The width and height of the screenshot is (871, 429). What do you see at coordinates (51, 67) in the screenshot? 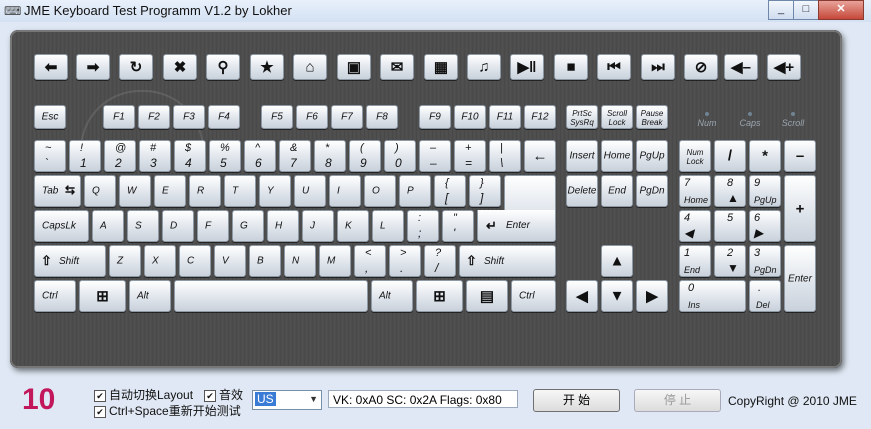
I see `back-key: ⬅` at bounding box center [51, 67].